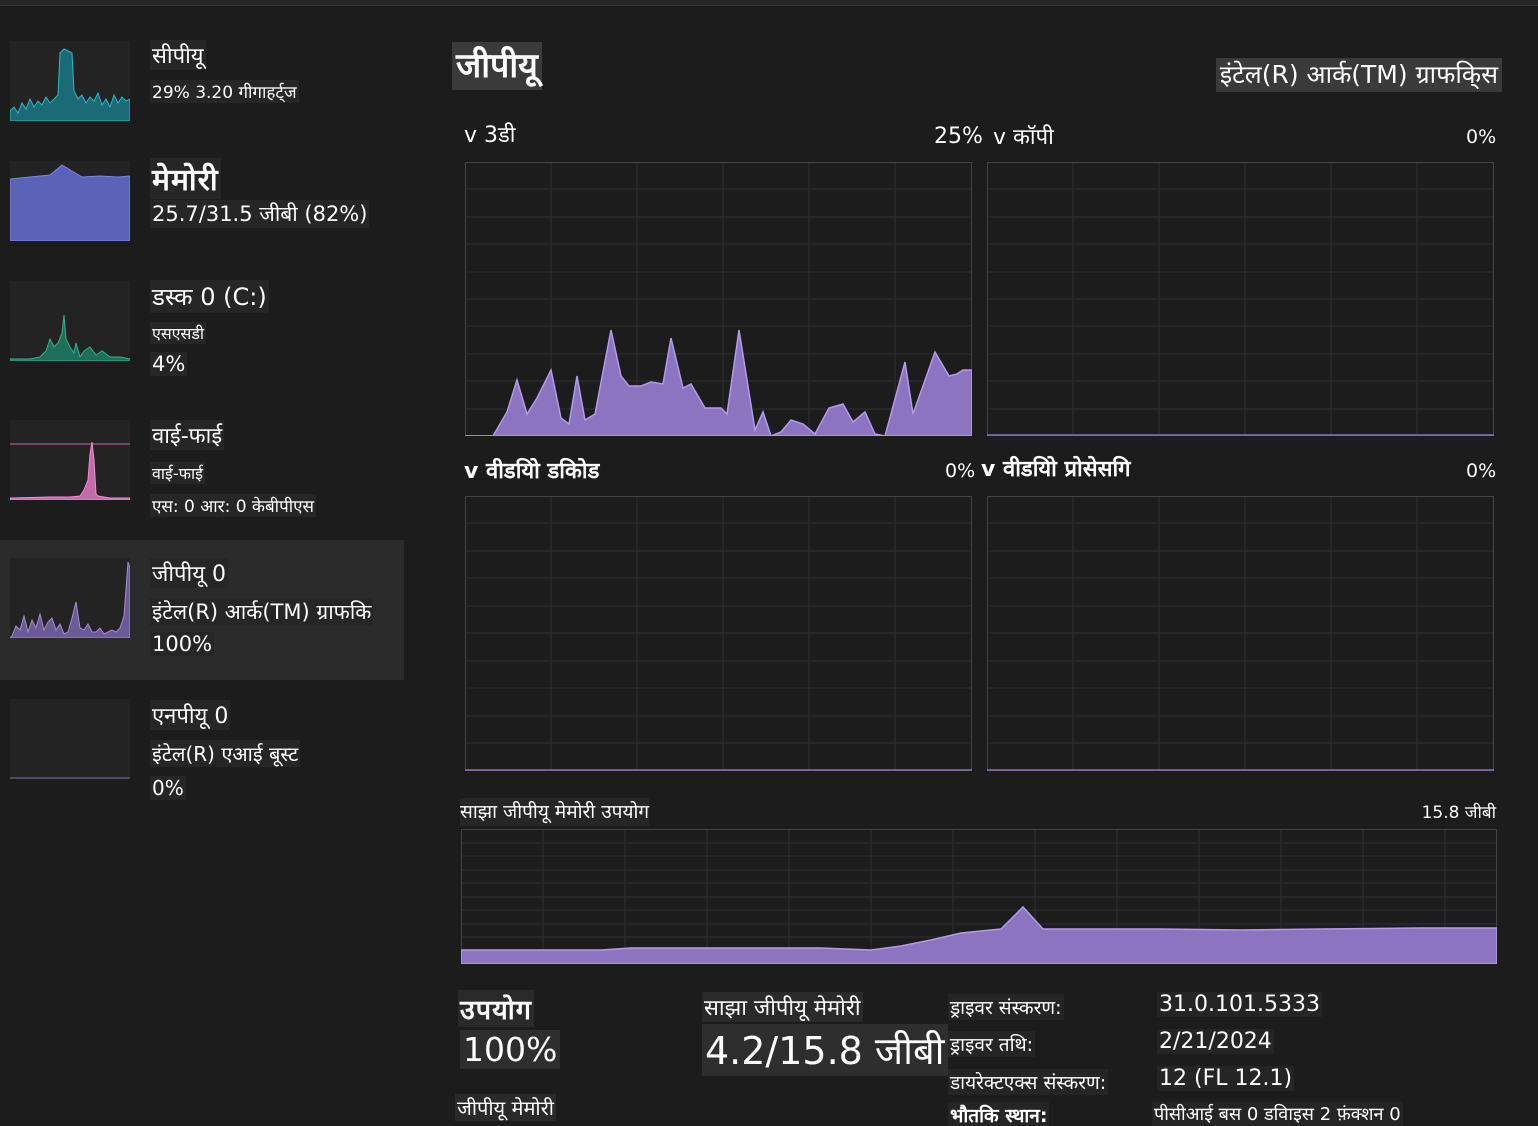 Image resolution: width=1538 pixels, height=1126 pixels. What do you see at coordinates (1277, 1114) in the screenshot?
I see `physical-location-value: पीसीआई बस 0 डवािइस 2 फ़ंक्शन 0` at bounding box center [1277, 1114].